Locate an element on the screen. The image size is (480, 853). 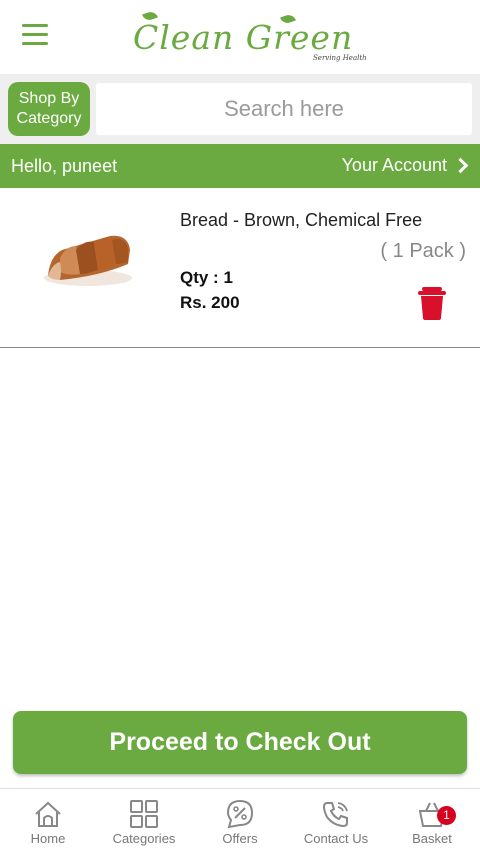
app-header: Clean Green Serving Health is located at coordinates (240, 37).